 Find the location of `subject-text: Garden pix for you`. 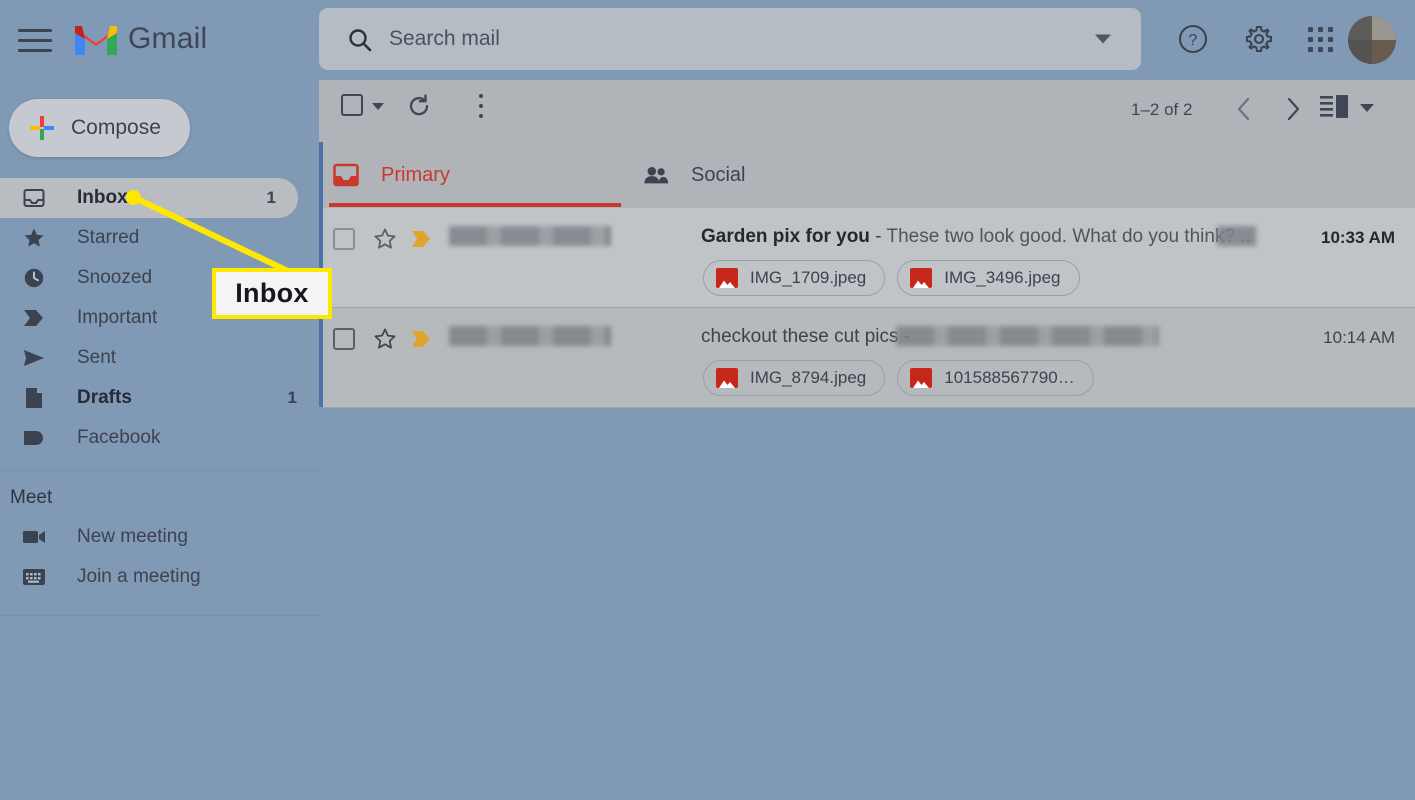

subject-text: Garden pix for you is located at coordinates (785, 236).